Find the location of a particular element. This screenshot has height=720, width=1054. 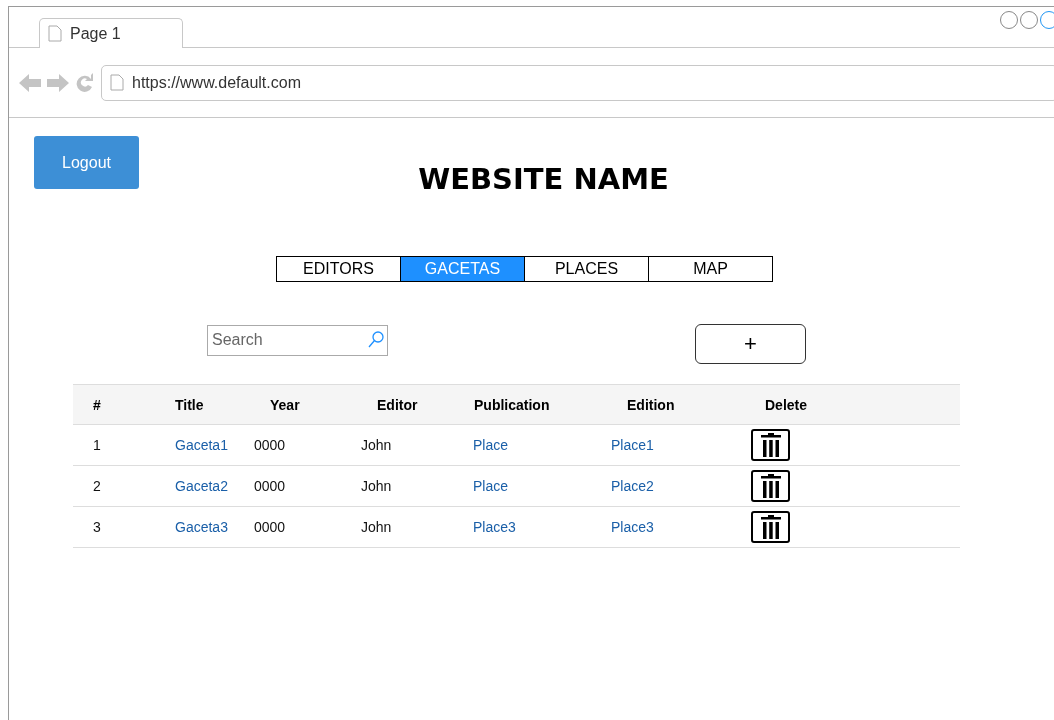

edition-link: Place1 is located at coordinates (630, 445).